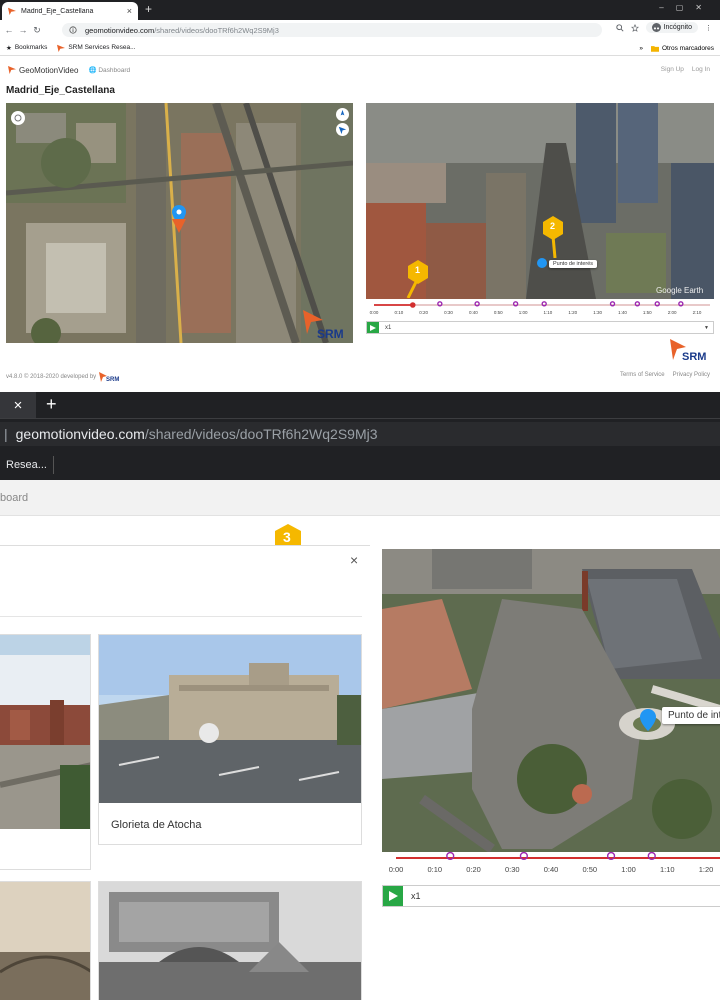 This screenshot has height=1000, width=720. I want to click on tab-close-button: ×, so click(129, 11).